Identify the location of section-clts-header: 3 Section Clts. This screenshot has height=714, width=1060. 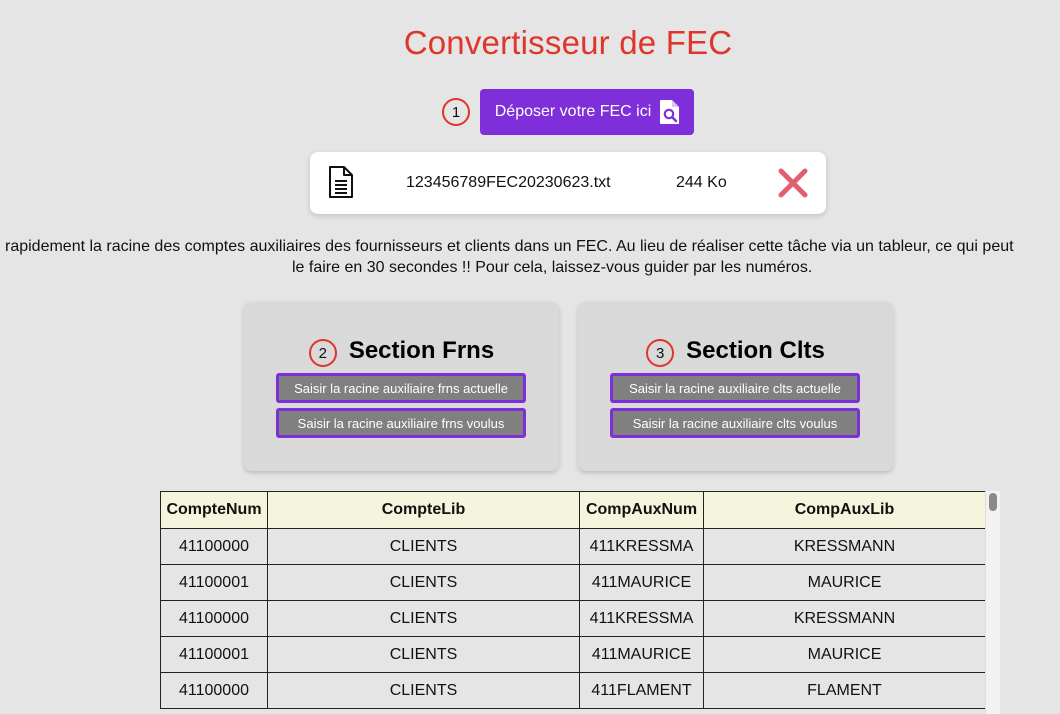
(735, 351).